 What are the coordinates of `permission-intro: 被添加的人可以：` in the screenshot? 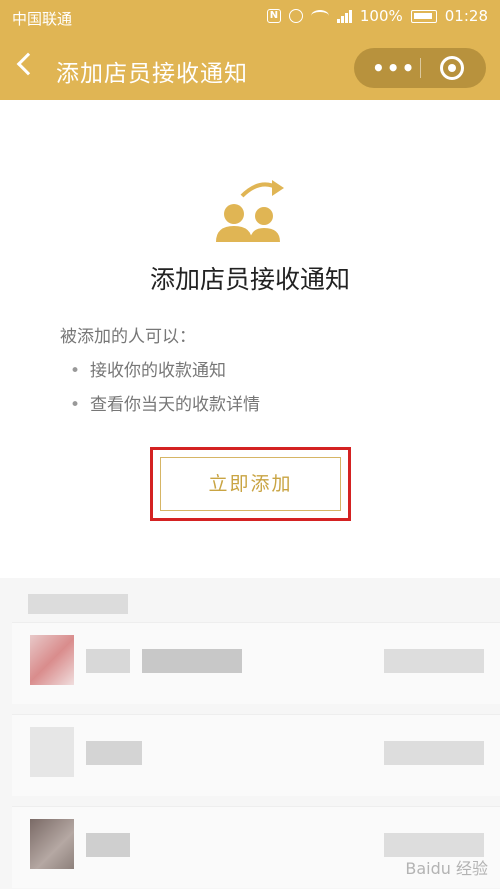 It's located at (128, 337).